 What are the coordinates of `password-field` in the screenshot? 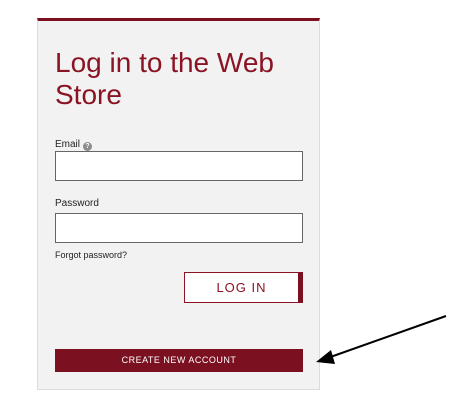 It's located at (179, 228).